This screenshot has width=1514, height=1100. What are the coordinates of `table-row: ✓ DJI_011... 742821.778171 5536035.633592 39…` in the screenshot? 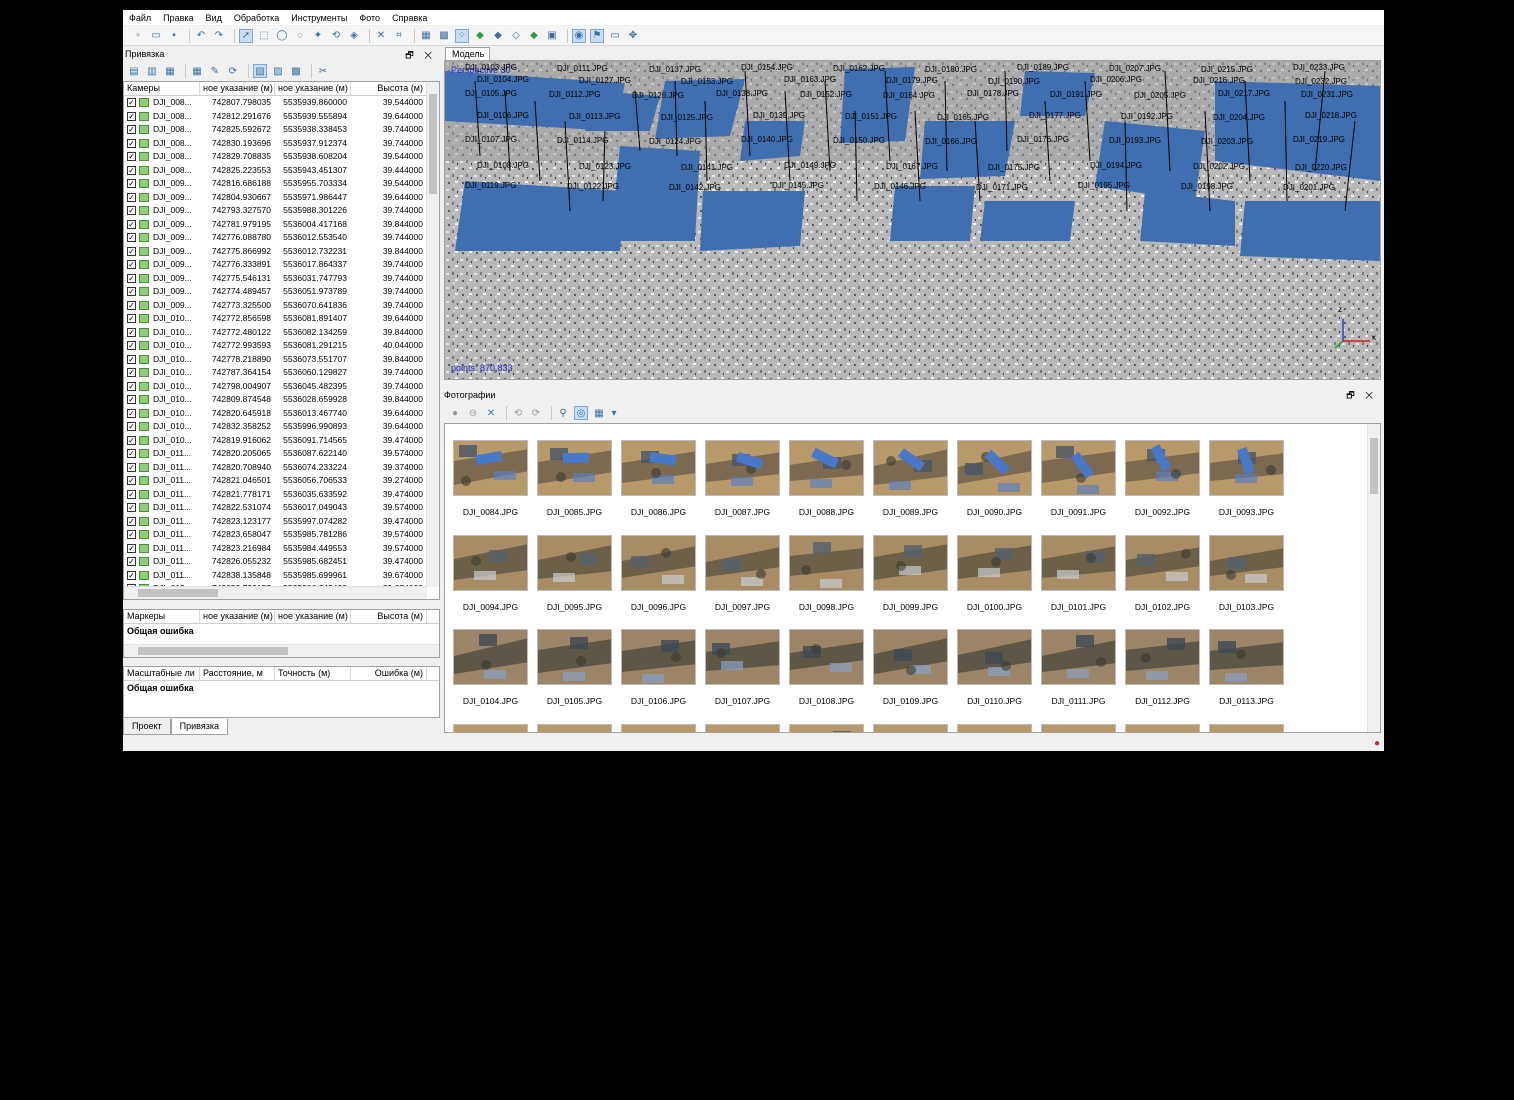 It's located at (281, 495).